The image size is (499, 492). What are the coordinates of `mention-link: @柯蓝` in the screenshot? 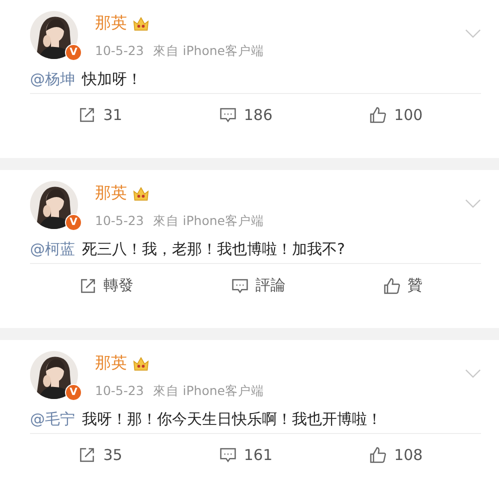 It's located at (52, 251).